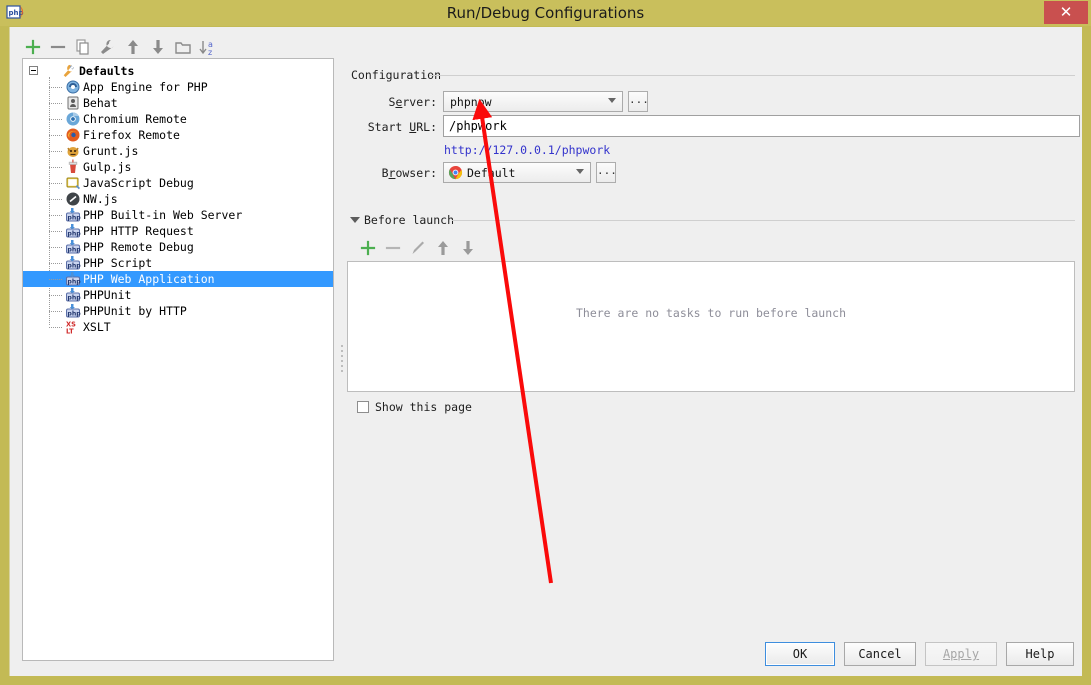  What do you see at coordinates (800, 654) in the screenshot?
I see `ok-button: OK` at bounding box center [800, 654].